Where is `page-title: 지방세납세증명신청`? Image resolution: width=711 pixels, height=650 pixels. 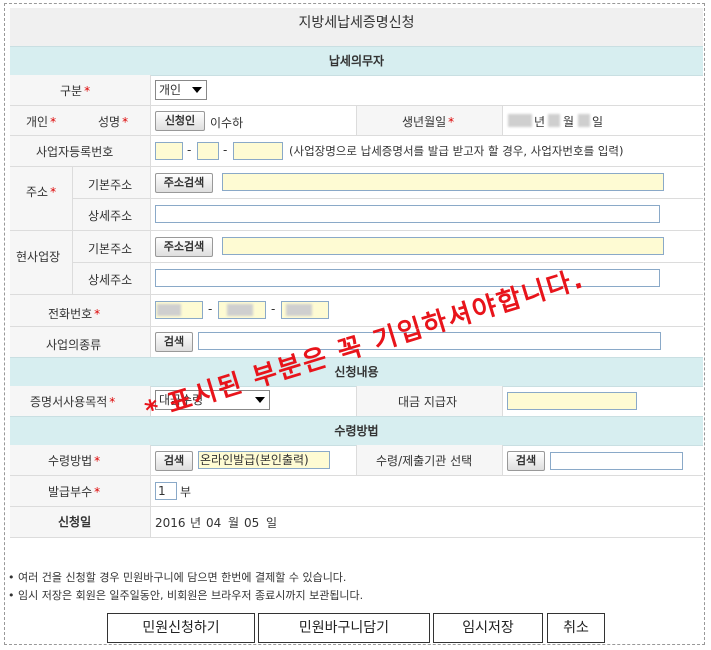
page-title: 지방세납세증명신청 is located at coordinates (356, 27).